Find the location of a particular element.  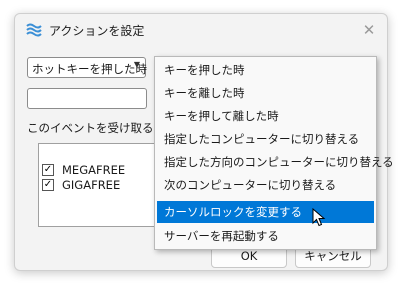

computer-name: MEGAFREE is located at coordinates (94, 170).